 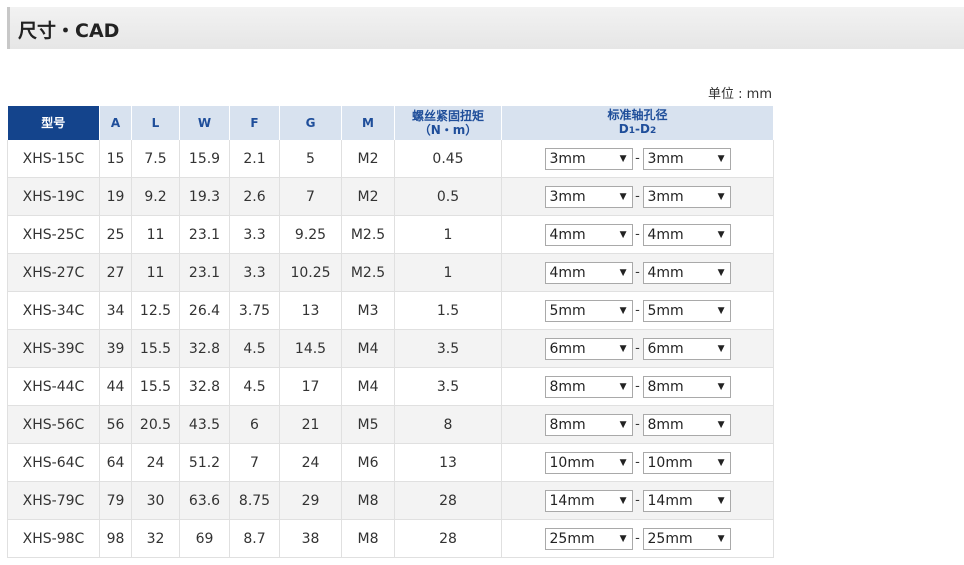 What do you see at coordinates (448, 310) in the screenshot?
I see `cell-torque: 1.5` at bounding box center [448, 310].